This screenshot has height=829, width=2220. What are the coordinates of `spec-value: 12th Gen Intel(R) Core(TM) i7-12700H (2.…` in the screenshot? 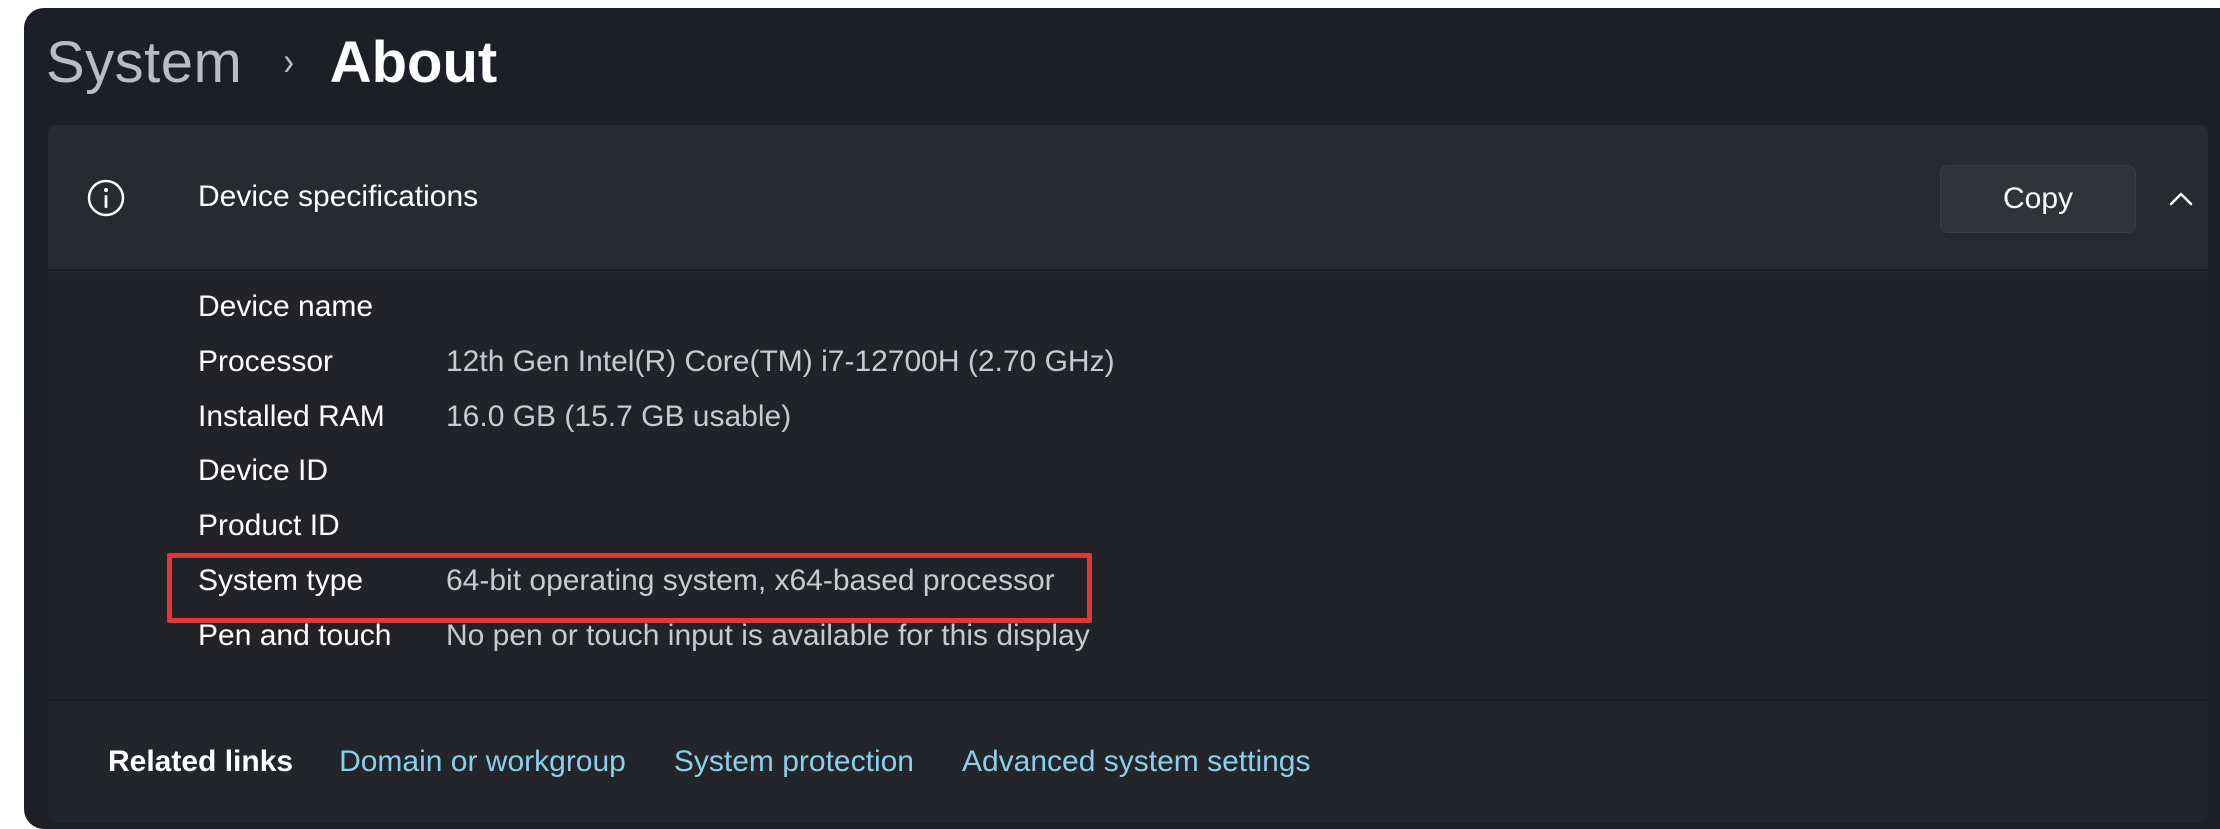 It's located at (780, 361).